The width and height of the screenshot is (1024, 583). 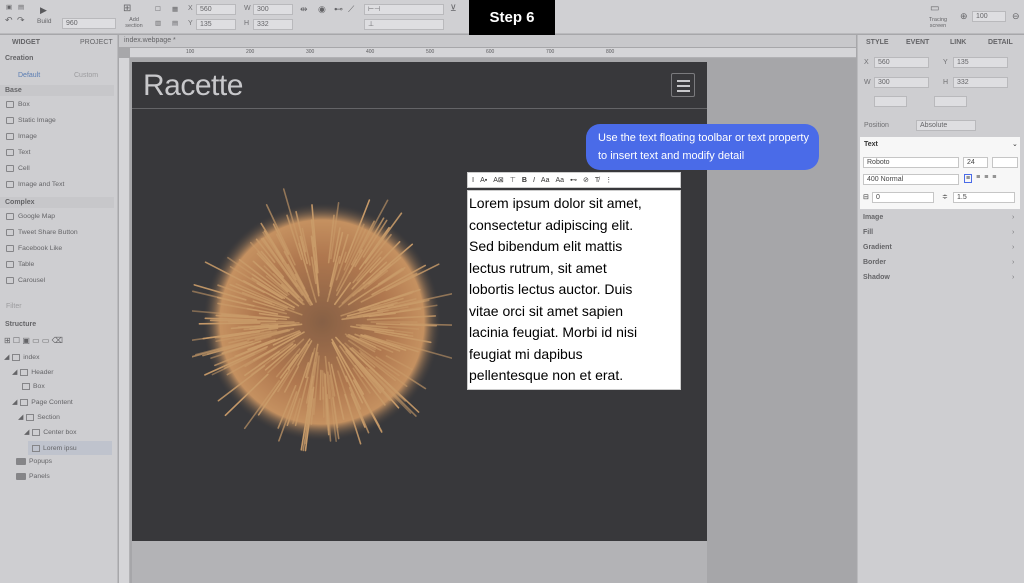 I want to click on tree-lorem-ipsu: Lorem ipsu, so click(x=70, y=448).